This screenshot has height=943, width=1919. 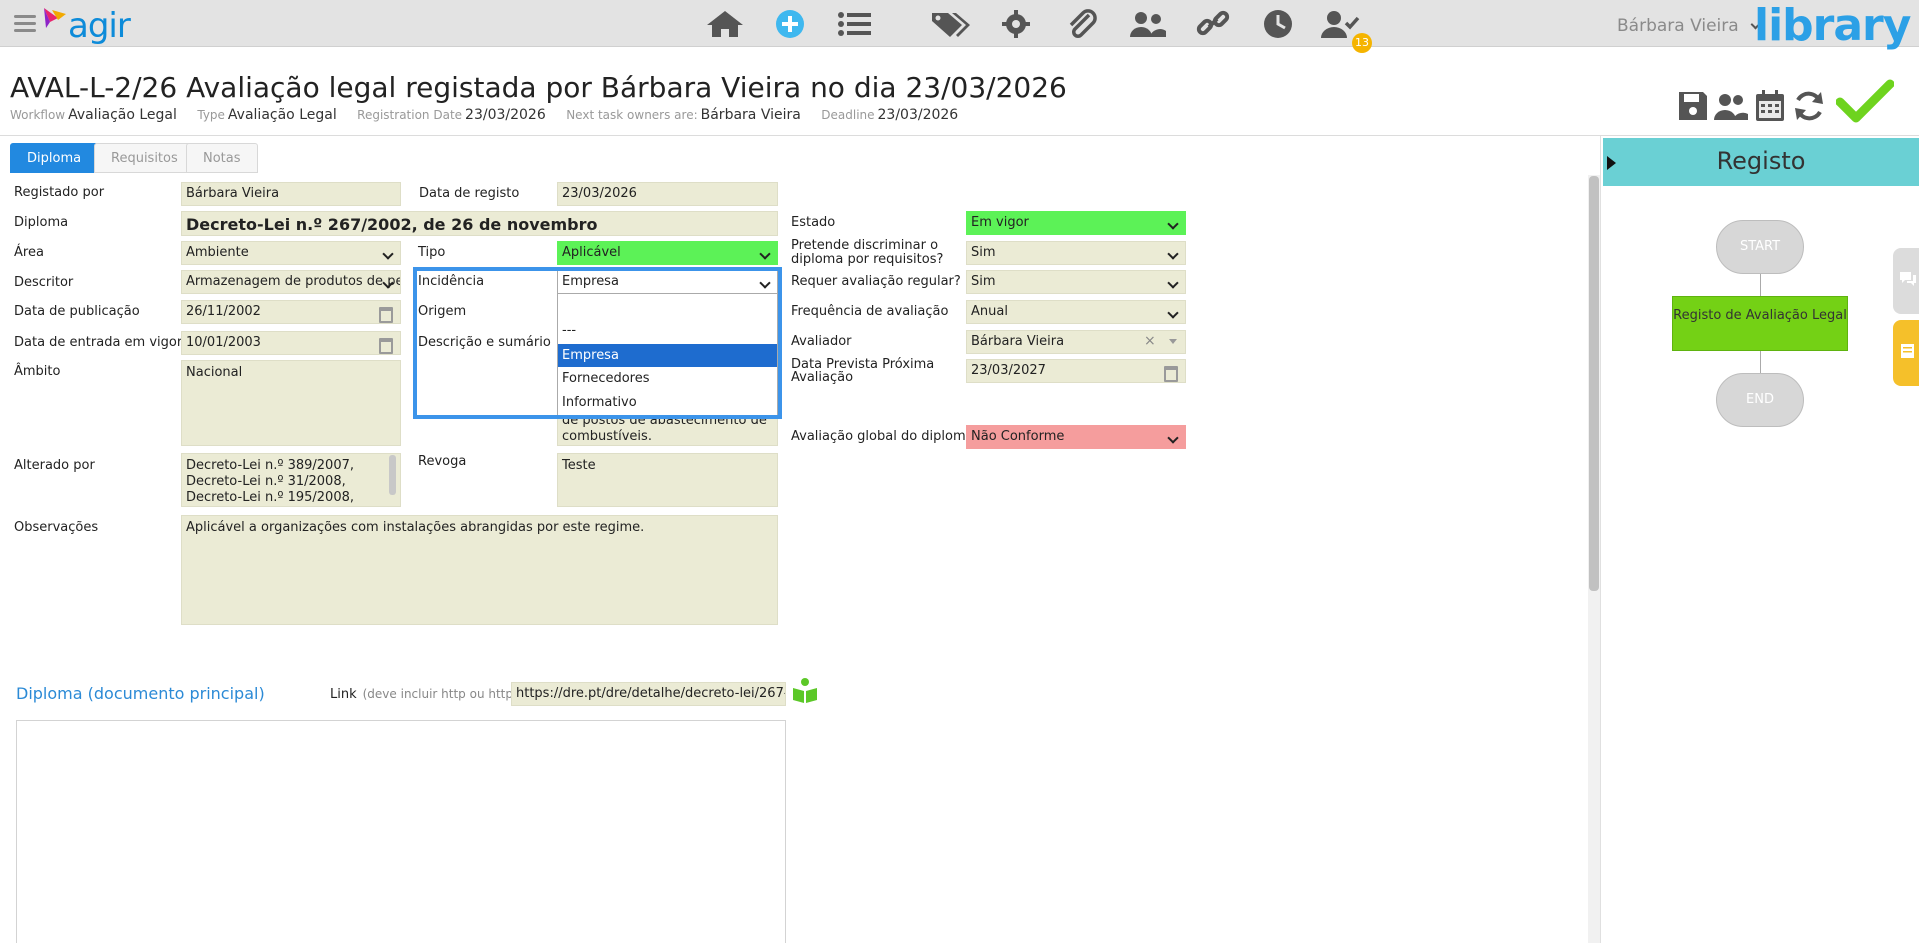 I want to click on avaliador-label: Avaliador, so click(x=821, y=341).